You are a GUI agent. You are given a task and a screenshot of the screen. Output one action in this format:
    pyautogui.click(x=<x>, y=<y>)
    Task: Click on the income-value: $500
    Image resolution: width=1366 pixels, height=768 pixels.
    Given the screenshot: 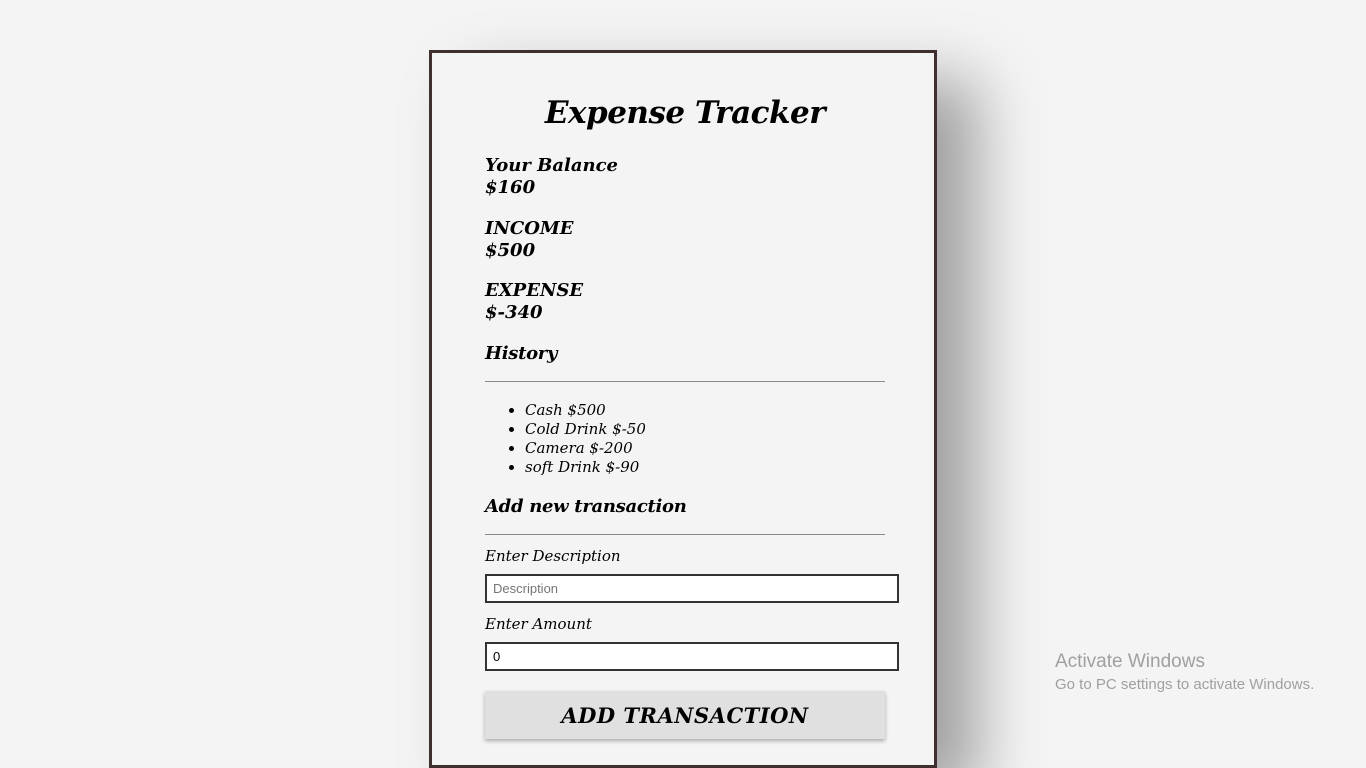 What is the action you would take?
    pyautogui.click(x=510, y=250)
    